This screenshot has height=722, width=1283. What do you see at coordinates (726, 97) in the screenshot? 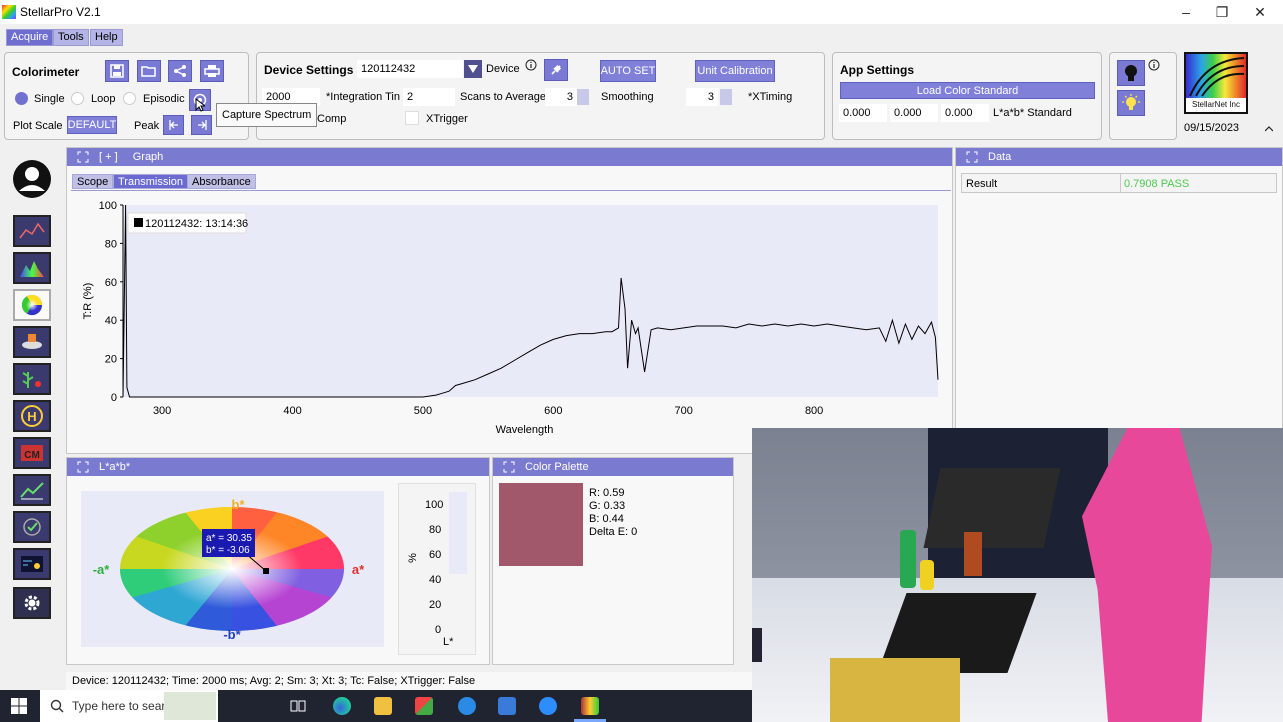
I see `xtiming-spinner` at bounding box center [726, 97].